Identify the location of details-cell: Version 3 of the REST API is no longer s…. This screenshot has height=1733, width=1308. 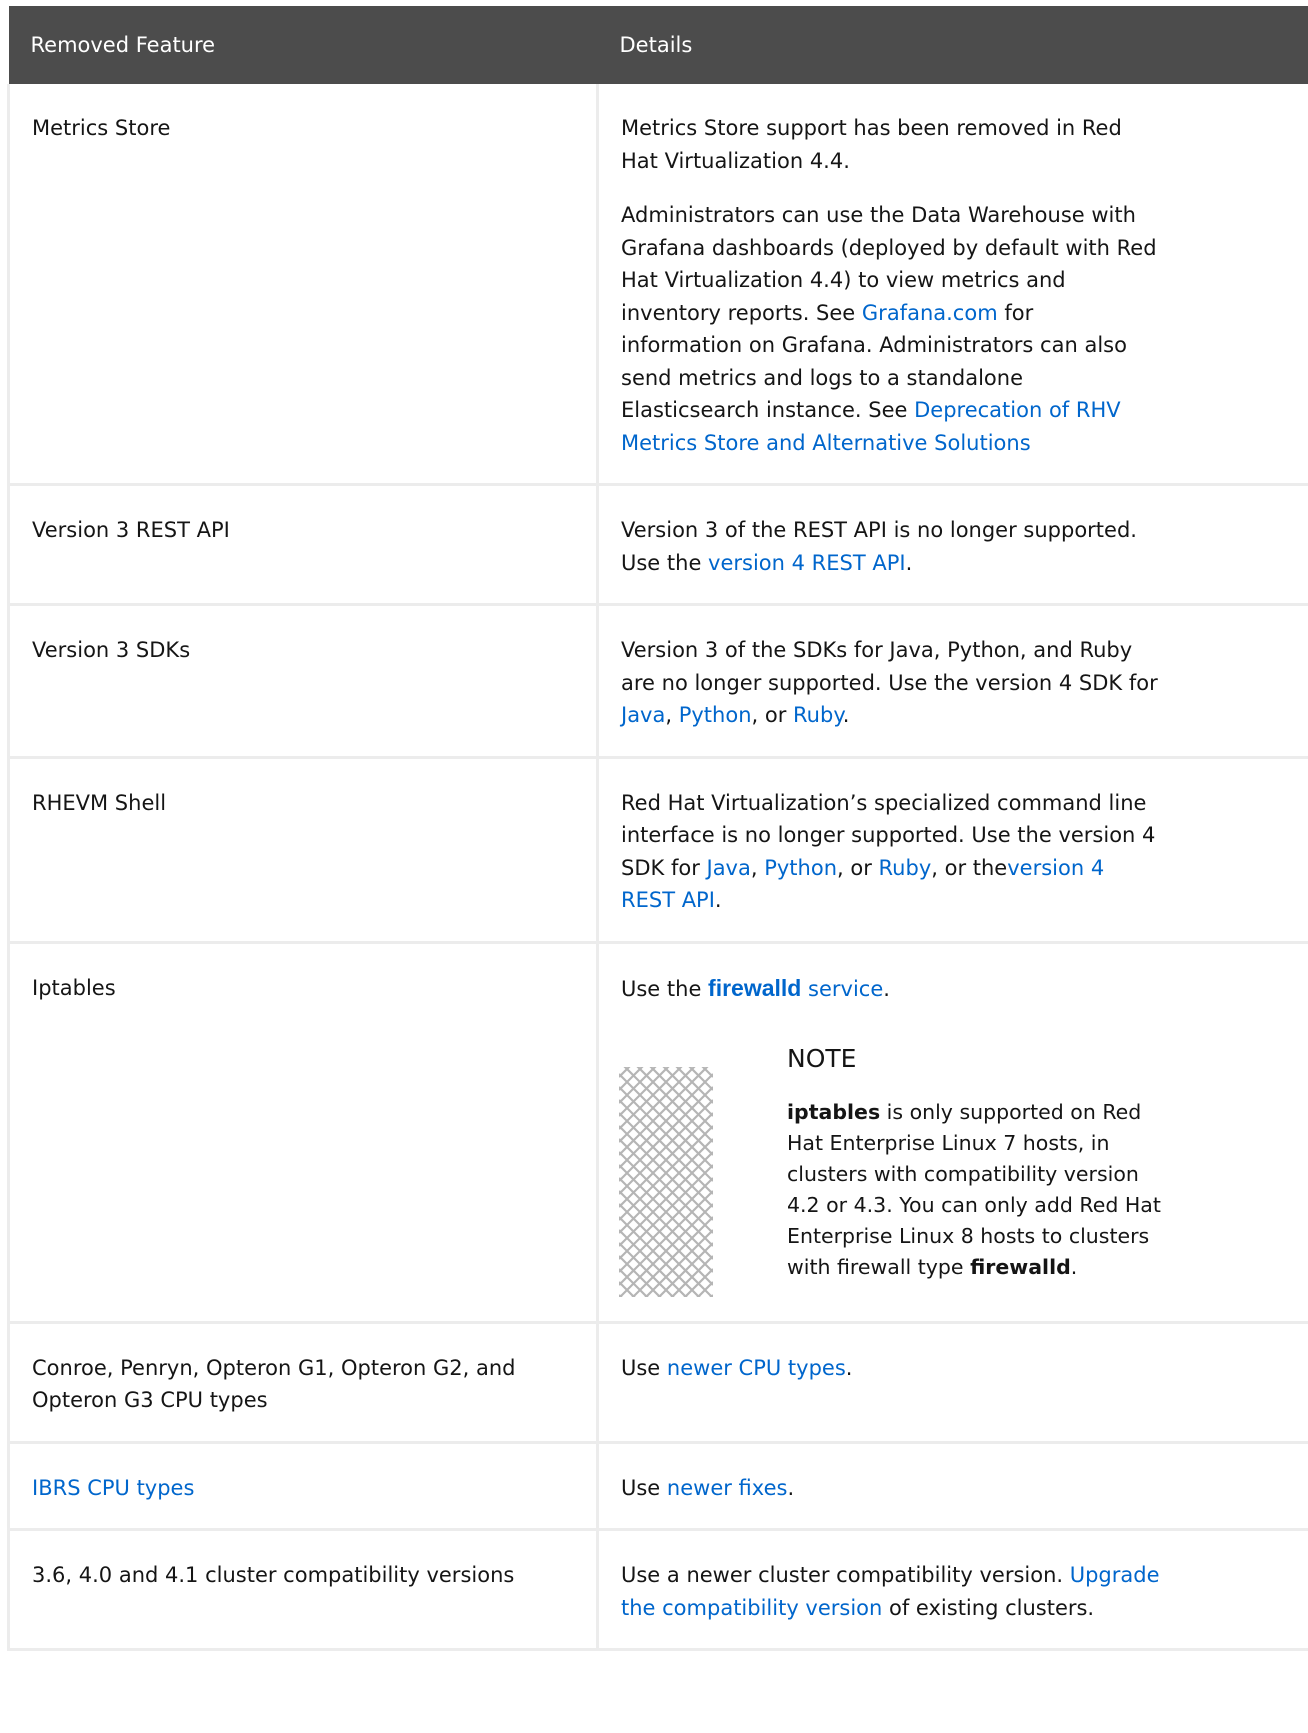
(952, 545).